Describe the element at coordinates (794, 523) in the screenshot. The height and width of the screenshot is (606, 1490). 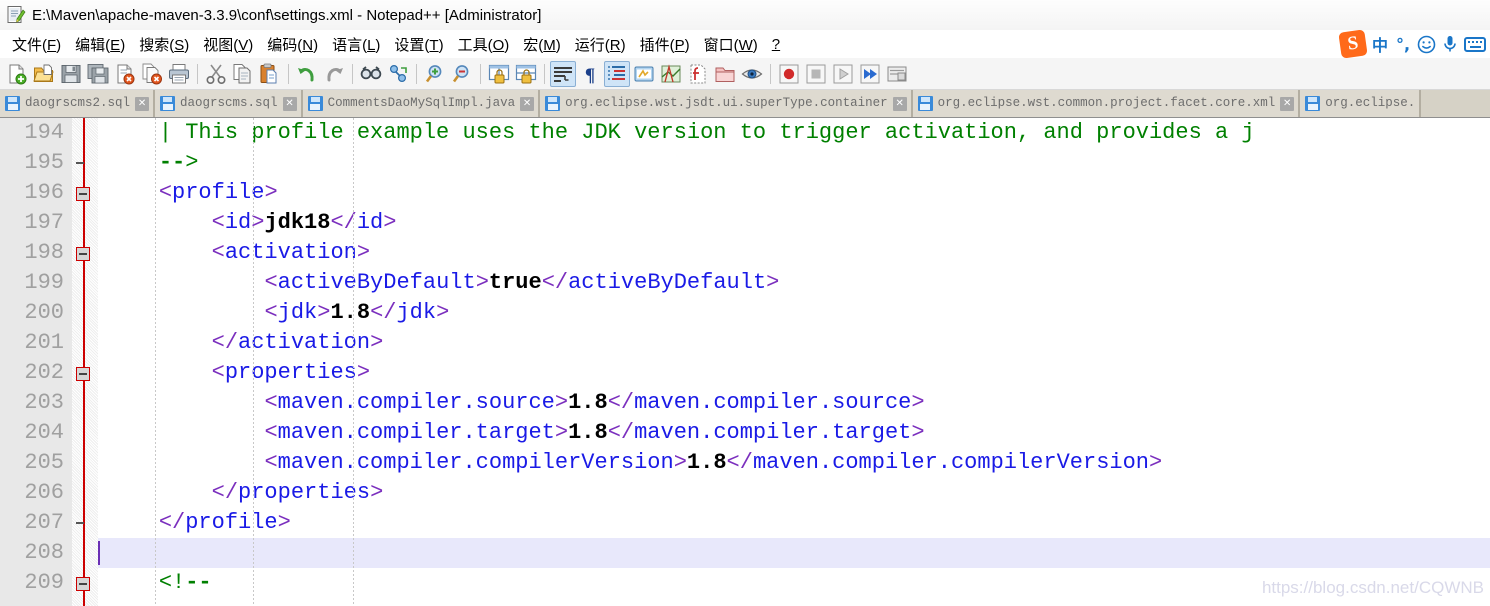
I see `code-line: </profile>` at that location.